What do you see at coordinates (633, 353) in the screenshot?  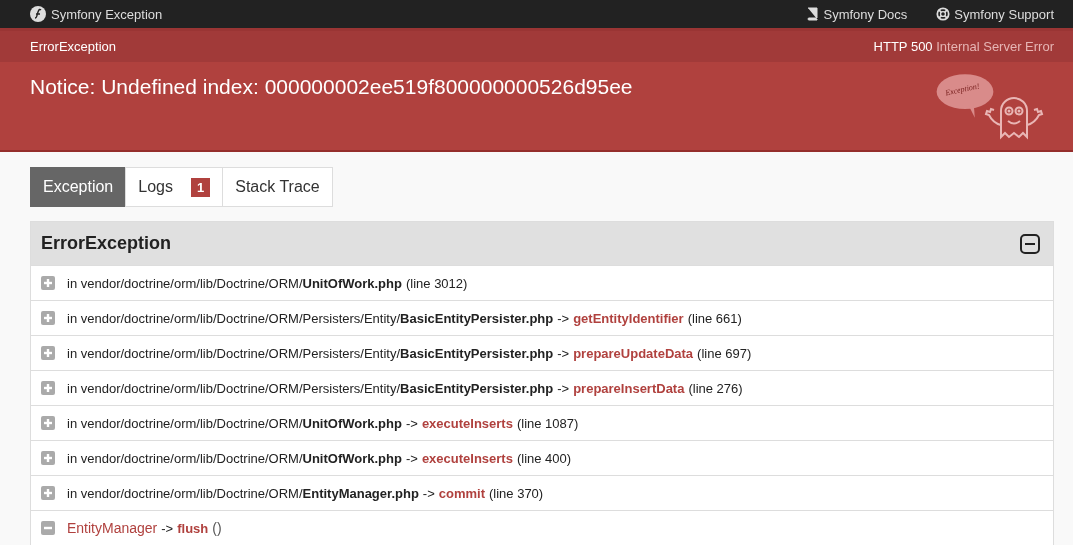 I see `method-name: prepareUpdateData` at bounding box center [633, 353].